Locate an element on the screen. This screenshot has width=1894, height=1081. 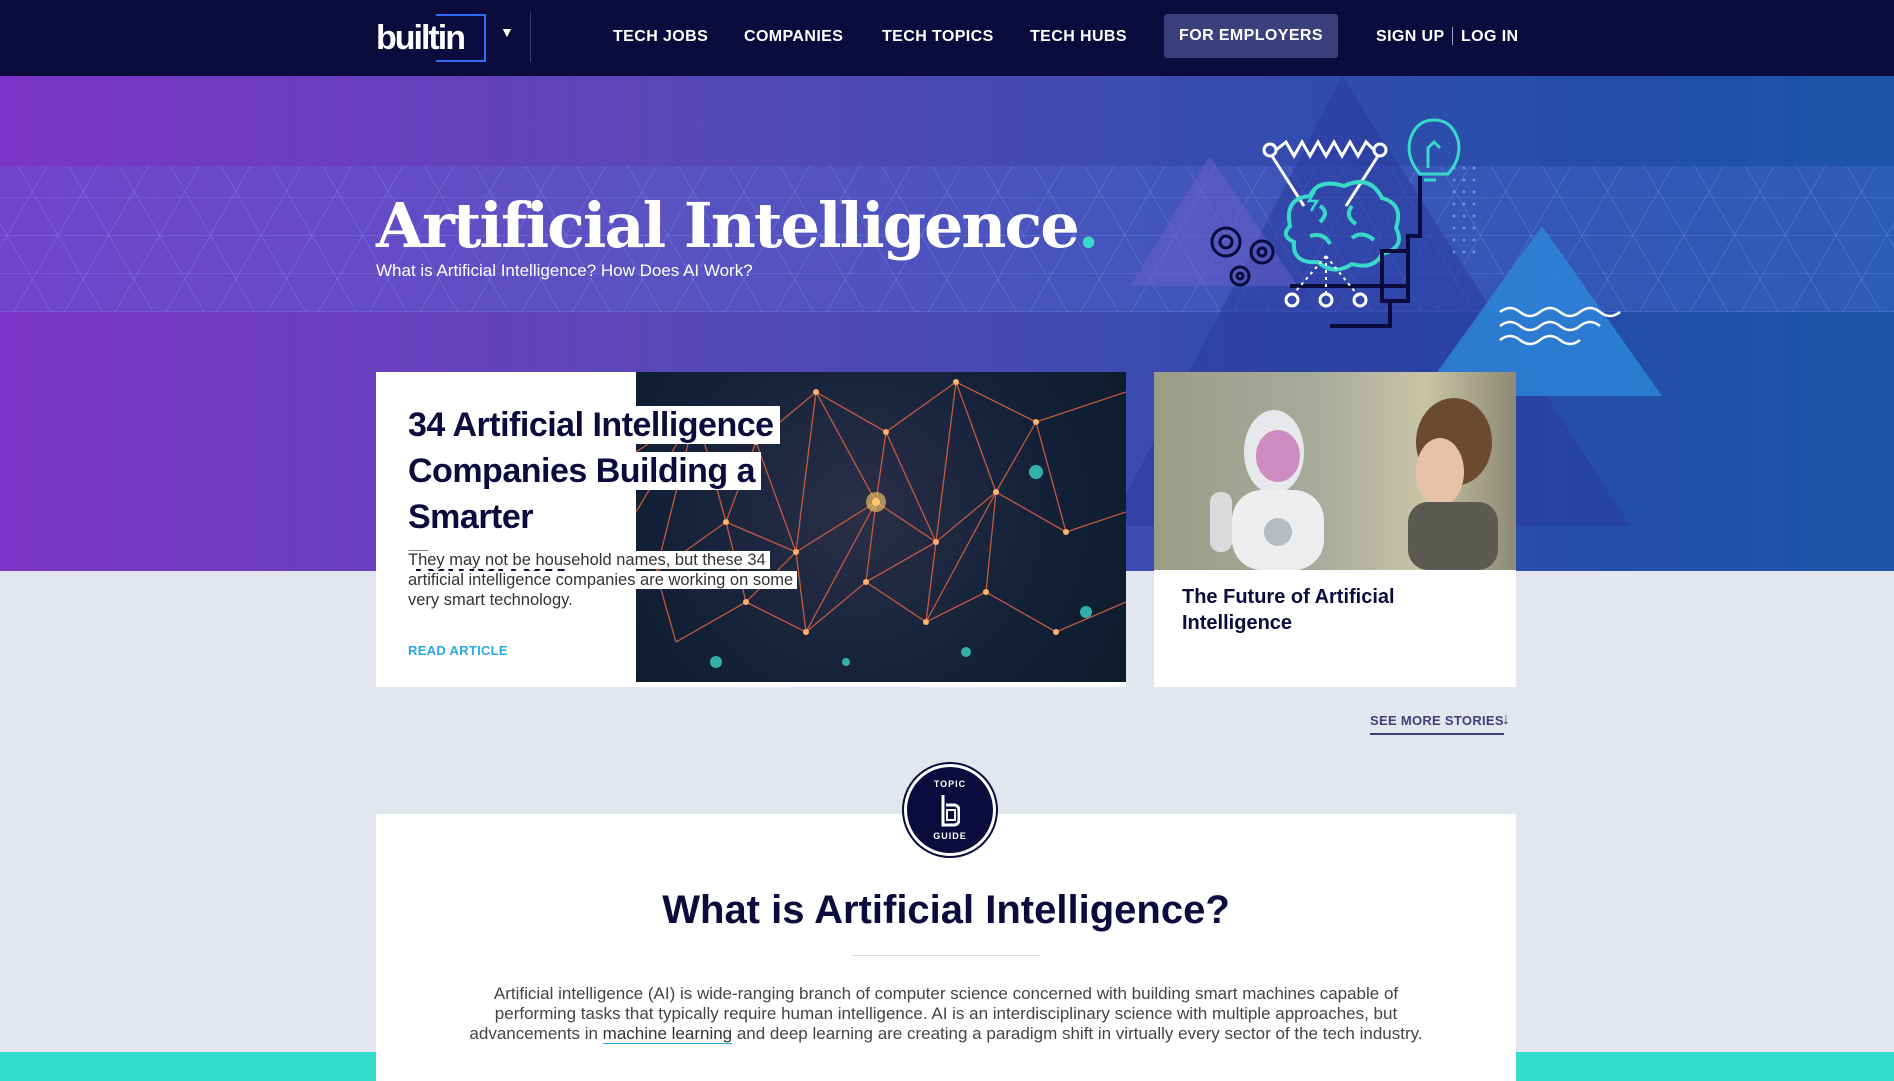
badge-bottom-text: GUIDE is located at coordinates (950, 836).